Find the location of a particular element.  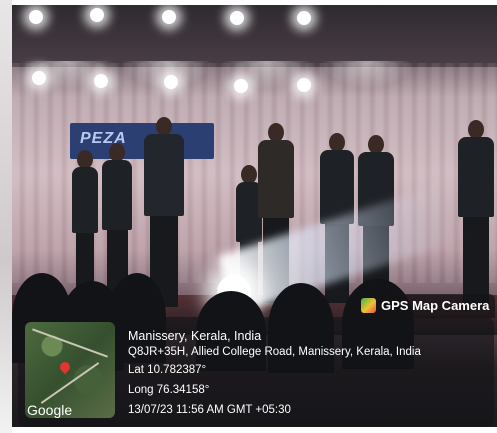

google-logo: Google is located at coordinates (50, 410).